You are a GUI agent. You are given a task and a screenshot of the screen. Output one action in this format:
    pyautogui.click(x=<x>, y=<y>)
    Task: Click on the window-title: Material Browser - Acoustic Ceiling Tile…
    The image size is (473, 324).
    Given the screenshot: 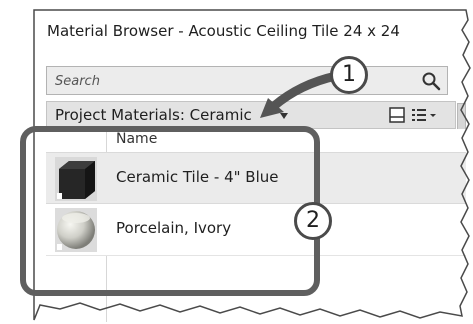 What is the action you would take?
    pyautogui.click(x=223, y=31)
    